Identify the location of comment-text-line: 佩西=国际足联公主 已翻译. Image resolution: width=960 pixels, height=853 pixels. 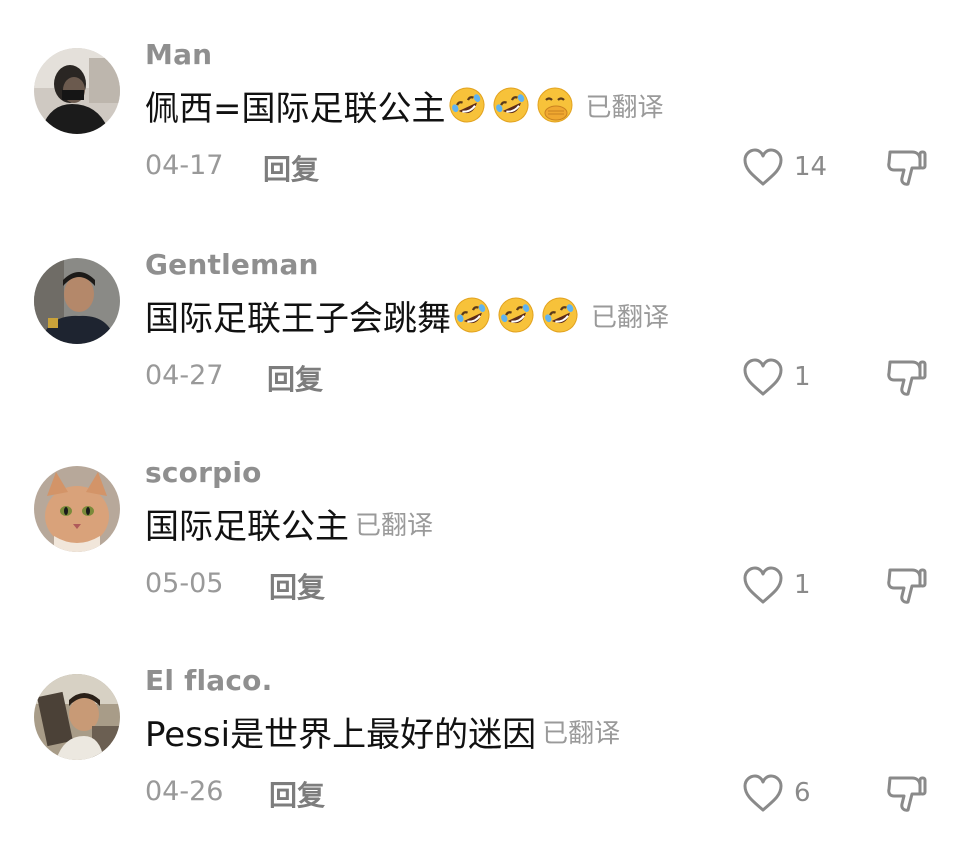
(404, 105).